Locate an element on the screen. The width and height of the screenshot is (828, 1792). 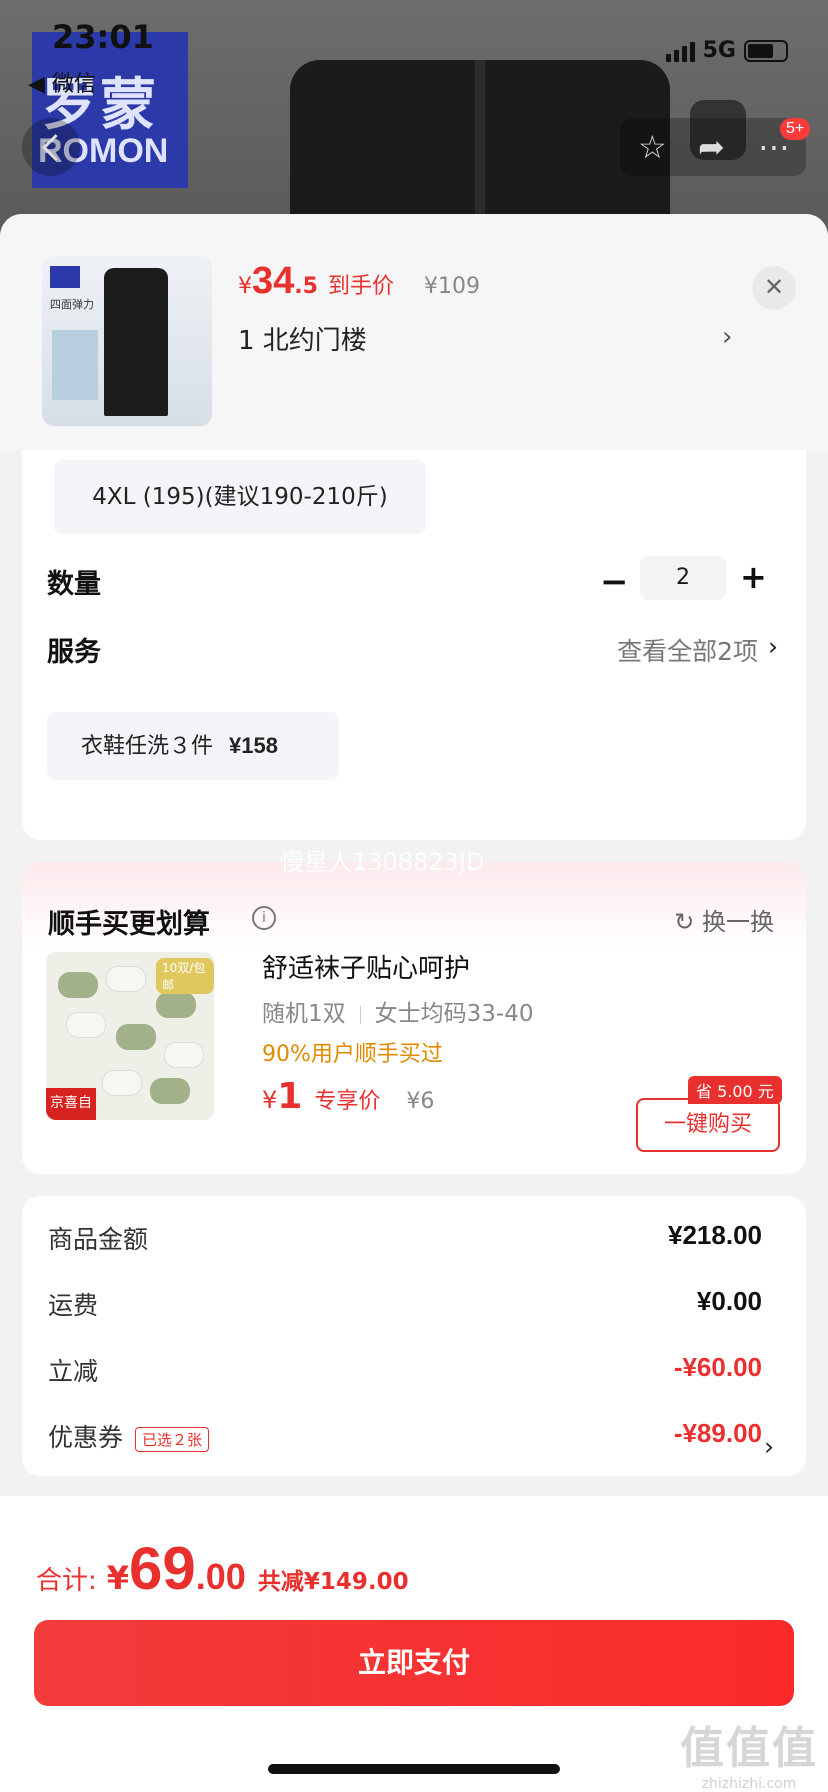
product-photo is located at coordinates (480, 150).